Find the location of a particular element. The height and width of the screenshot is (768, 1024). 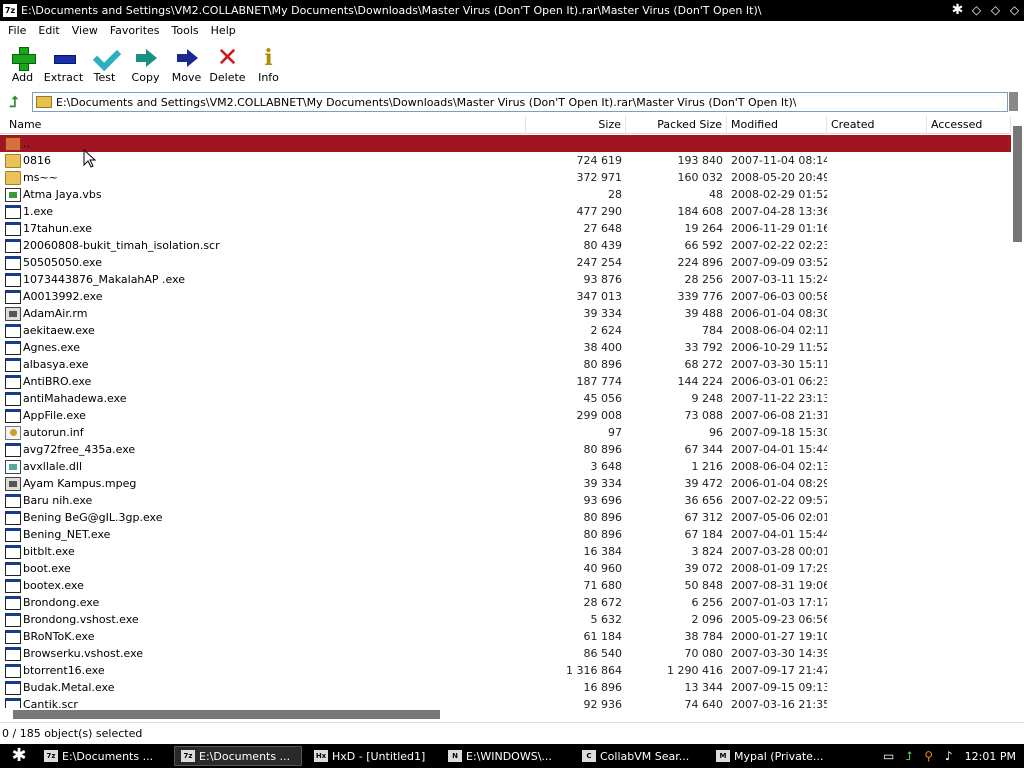

file-name: Bening_NET.exe is located at coordinates (67, 534).